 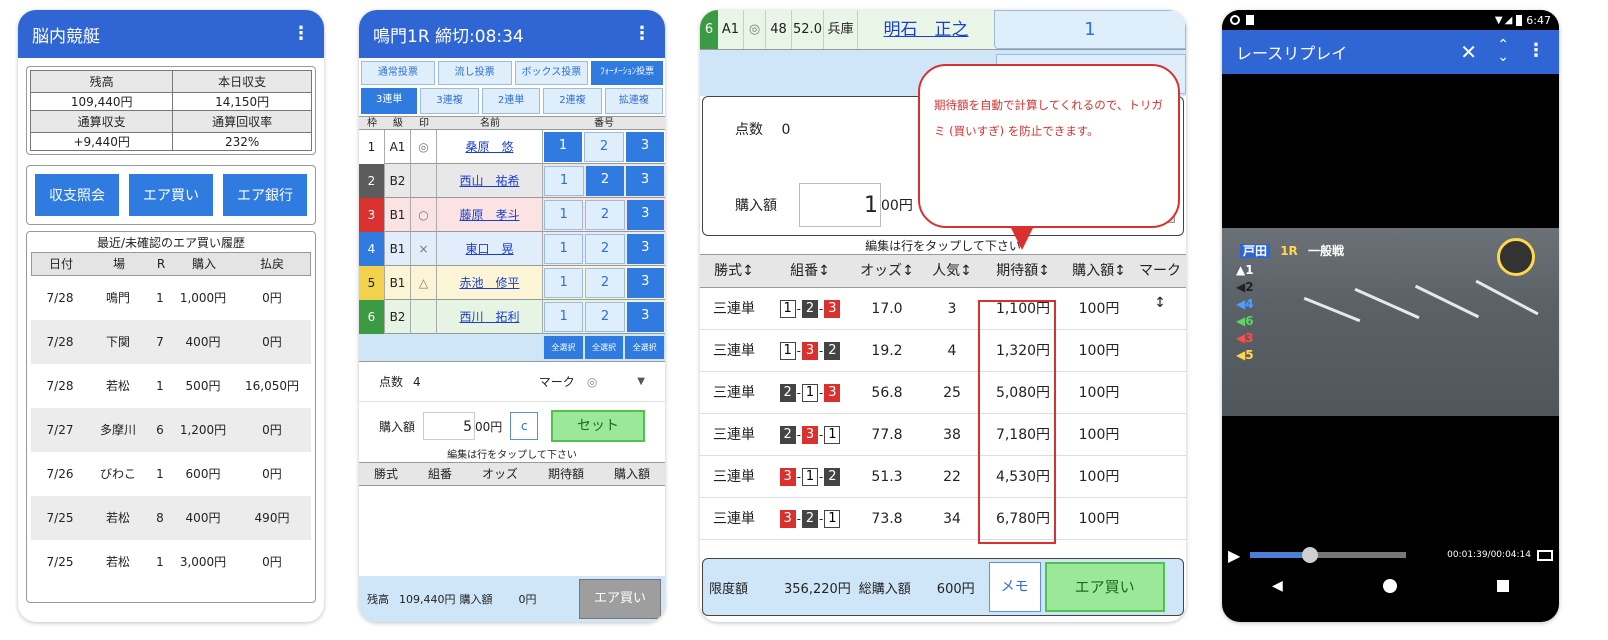 I want to click on tab-kakuren: 拡連複, so click(x=634, y=101).